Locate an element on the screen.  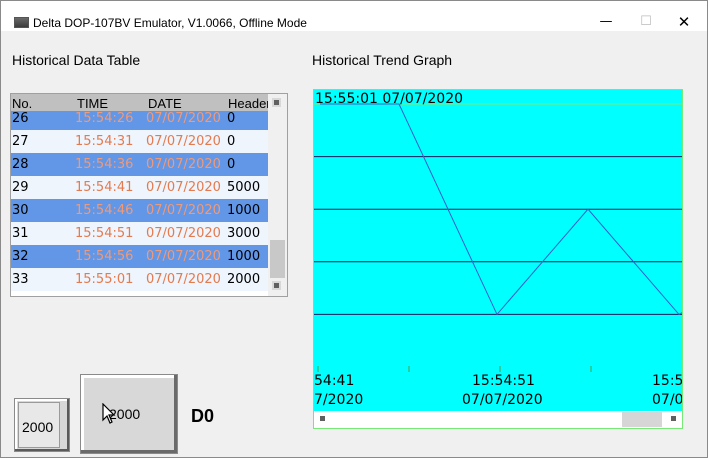
numeric-input-value: 2000 is located at coordinates (38, 427).